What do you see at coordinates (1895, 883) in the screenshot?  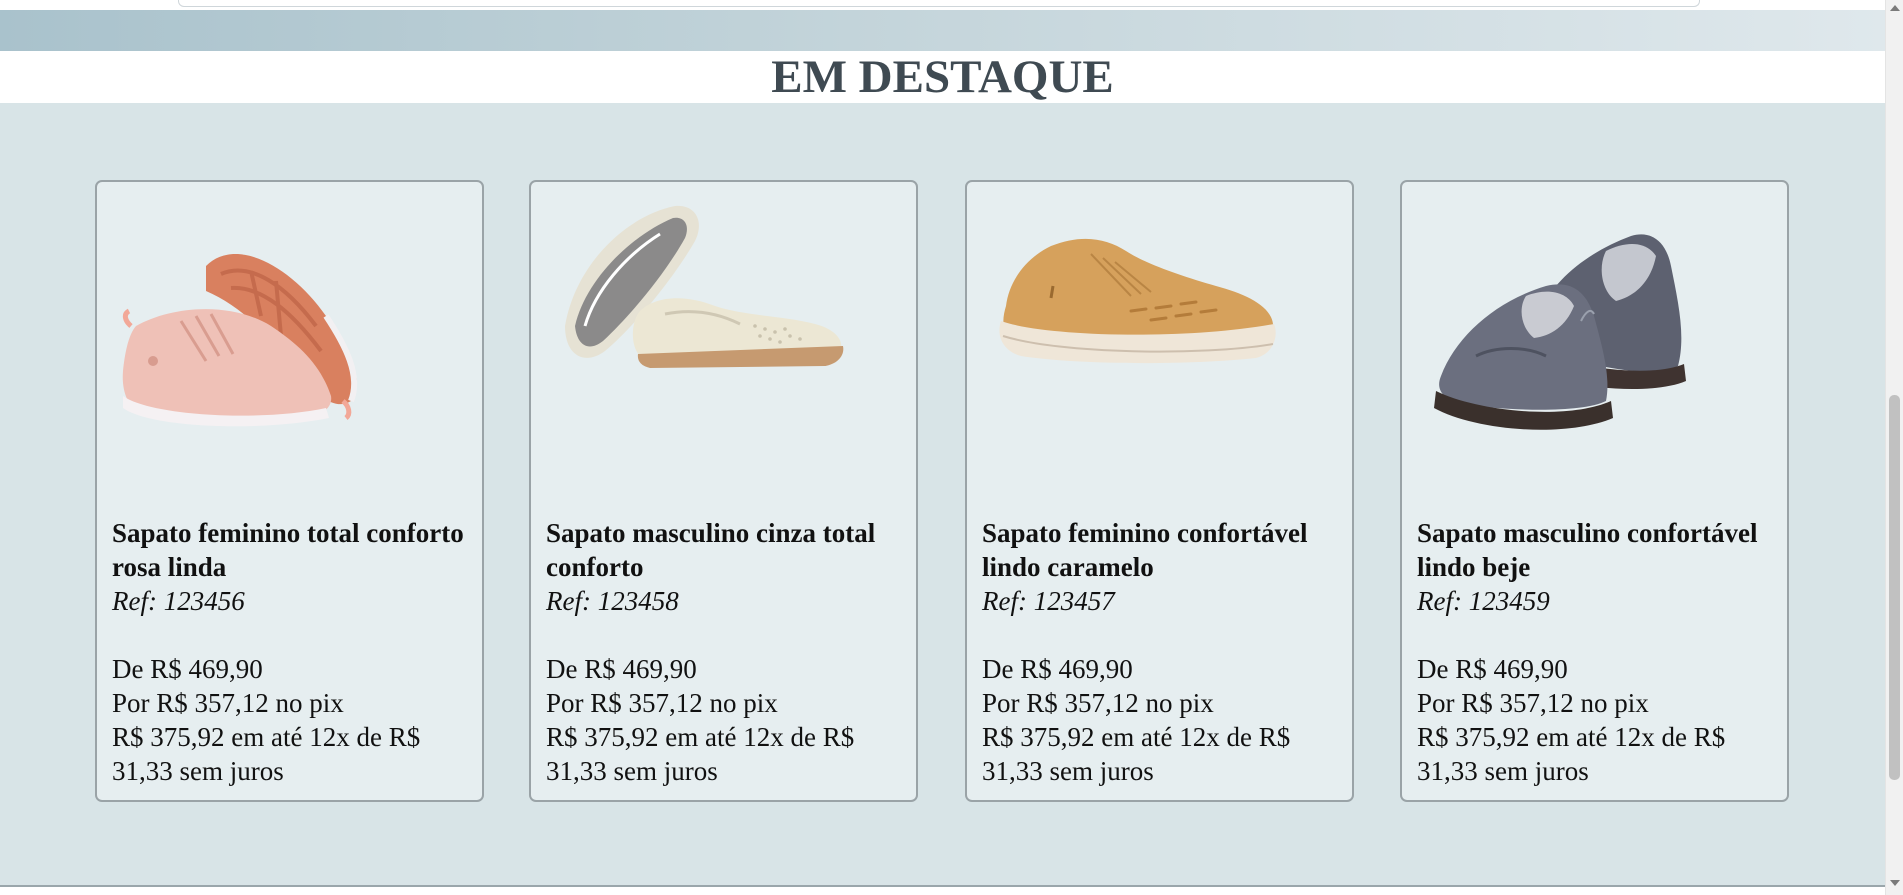 I see `scroll-down-icon` at bounding box center [1895, 883].